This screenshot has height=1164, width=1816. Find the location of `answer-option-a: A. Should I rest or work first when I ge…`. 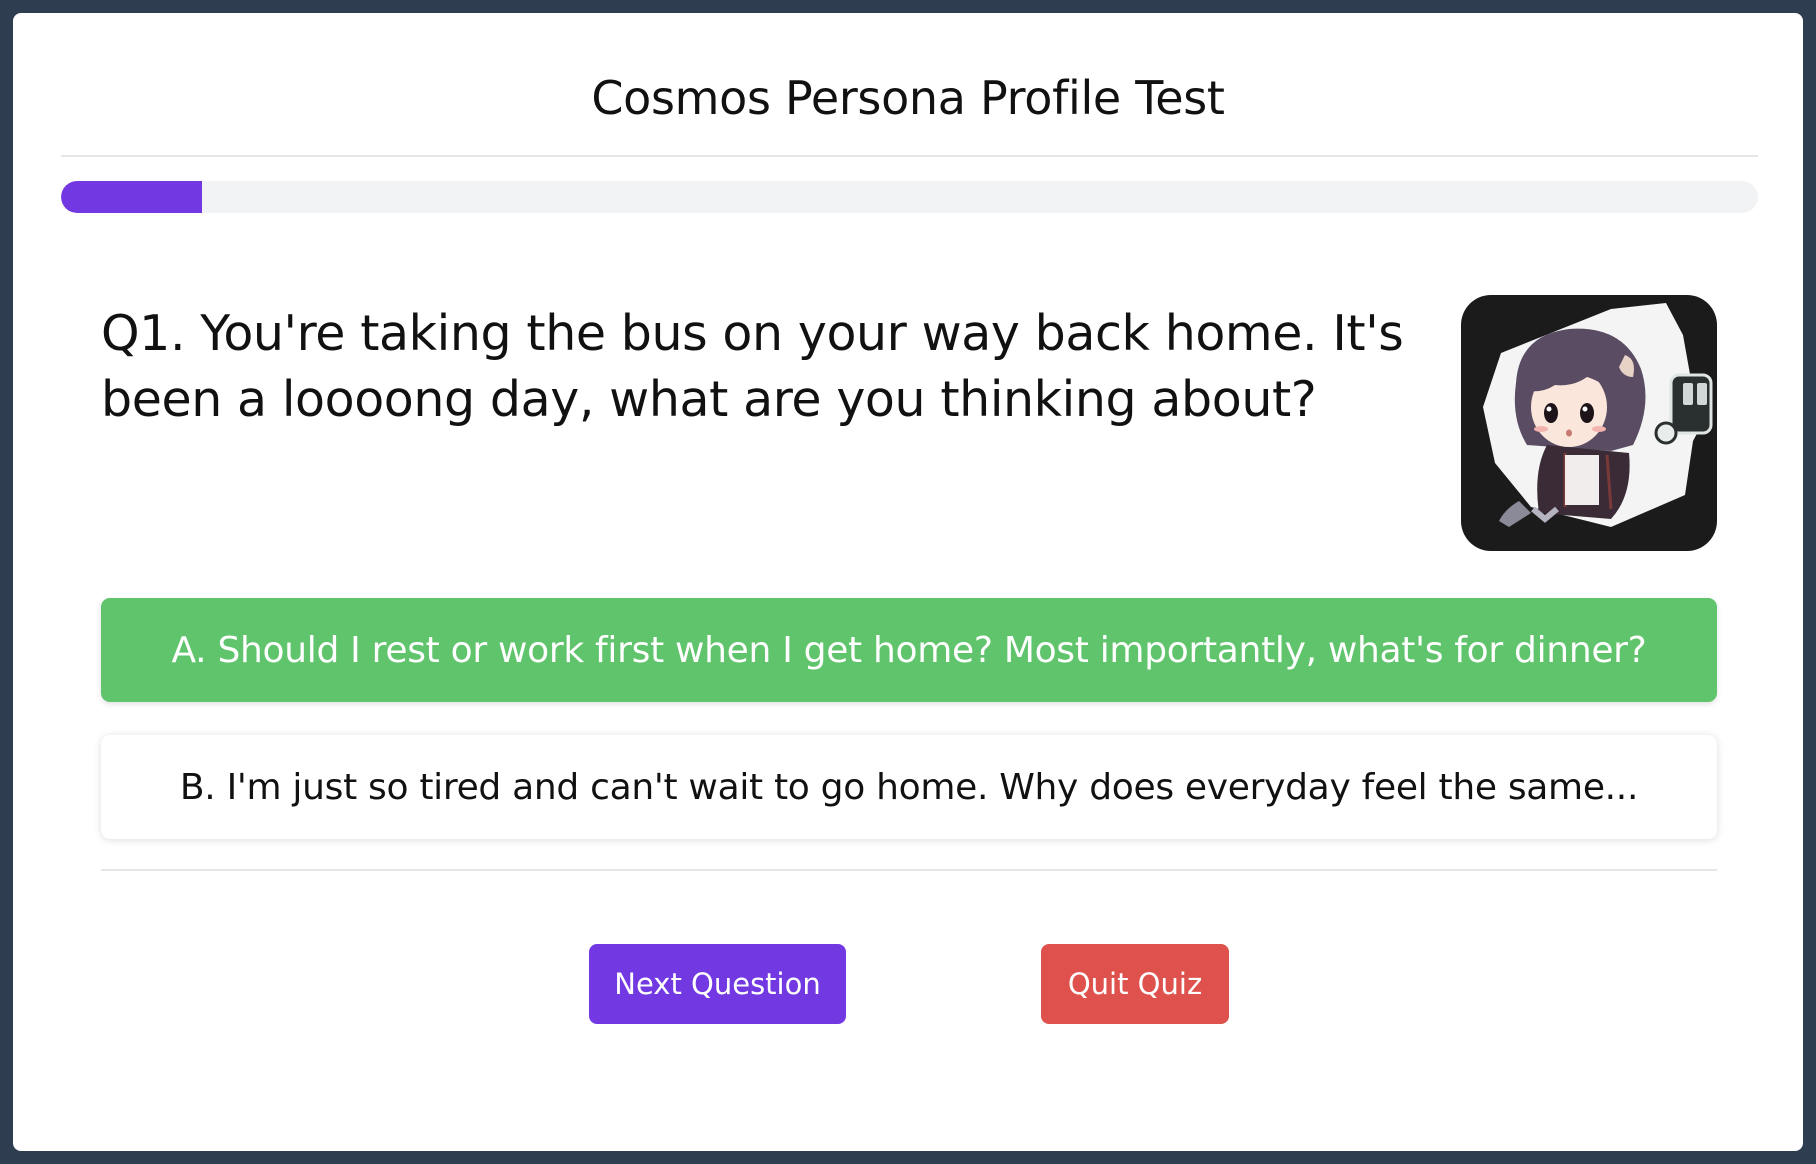

answer-option-a: A. Should I rest or work first when I ge… is located at coordinates (909, 650).